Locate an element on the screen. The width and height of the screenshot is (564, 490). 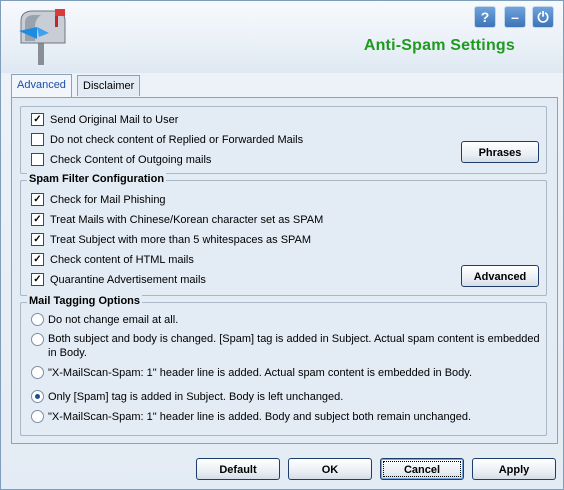
quarantine-ads-checkbox: ✓ is located at coordinates (37, 279).